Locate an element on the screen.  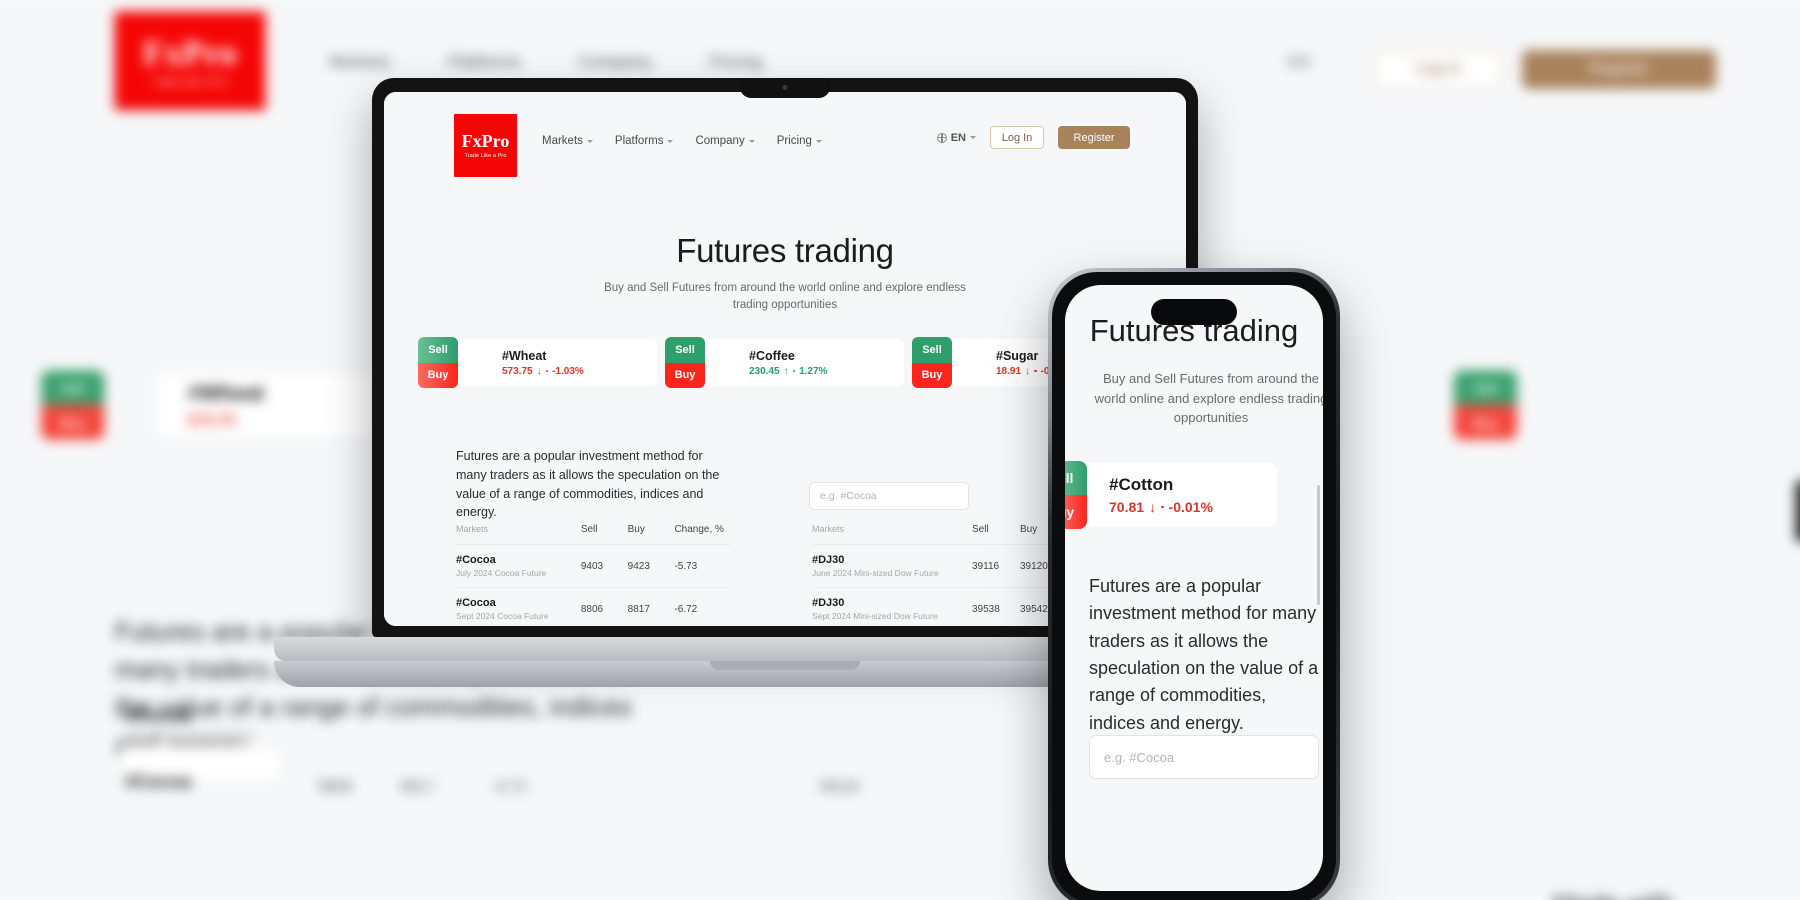
market-description: June 2024 Mini-sized Dow Future is located at coordinates (875, 573).